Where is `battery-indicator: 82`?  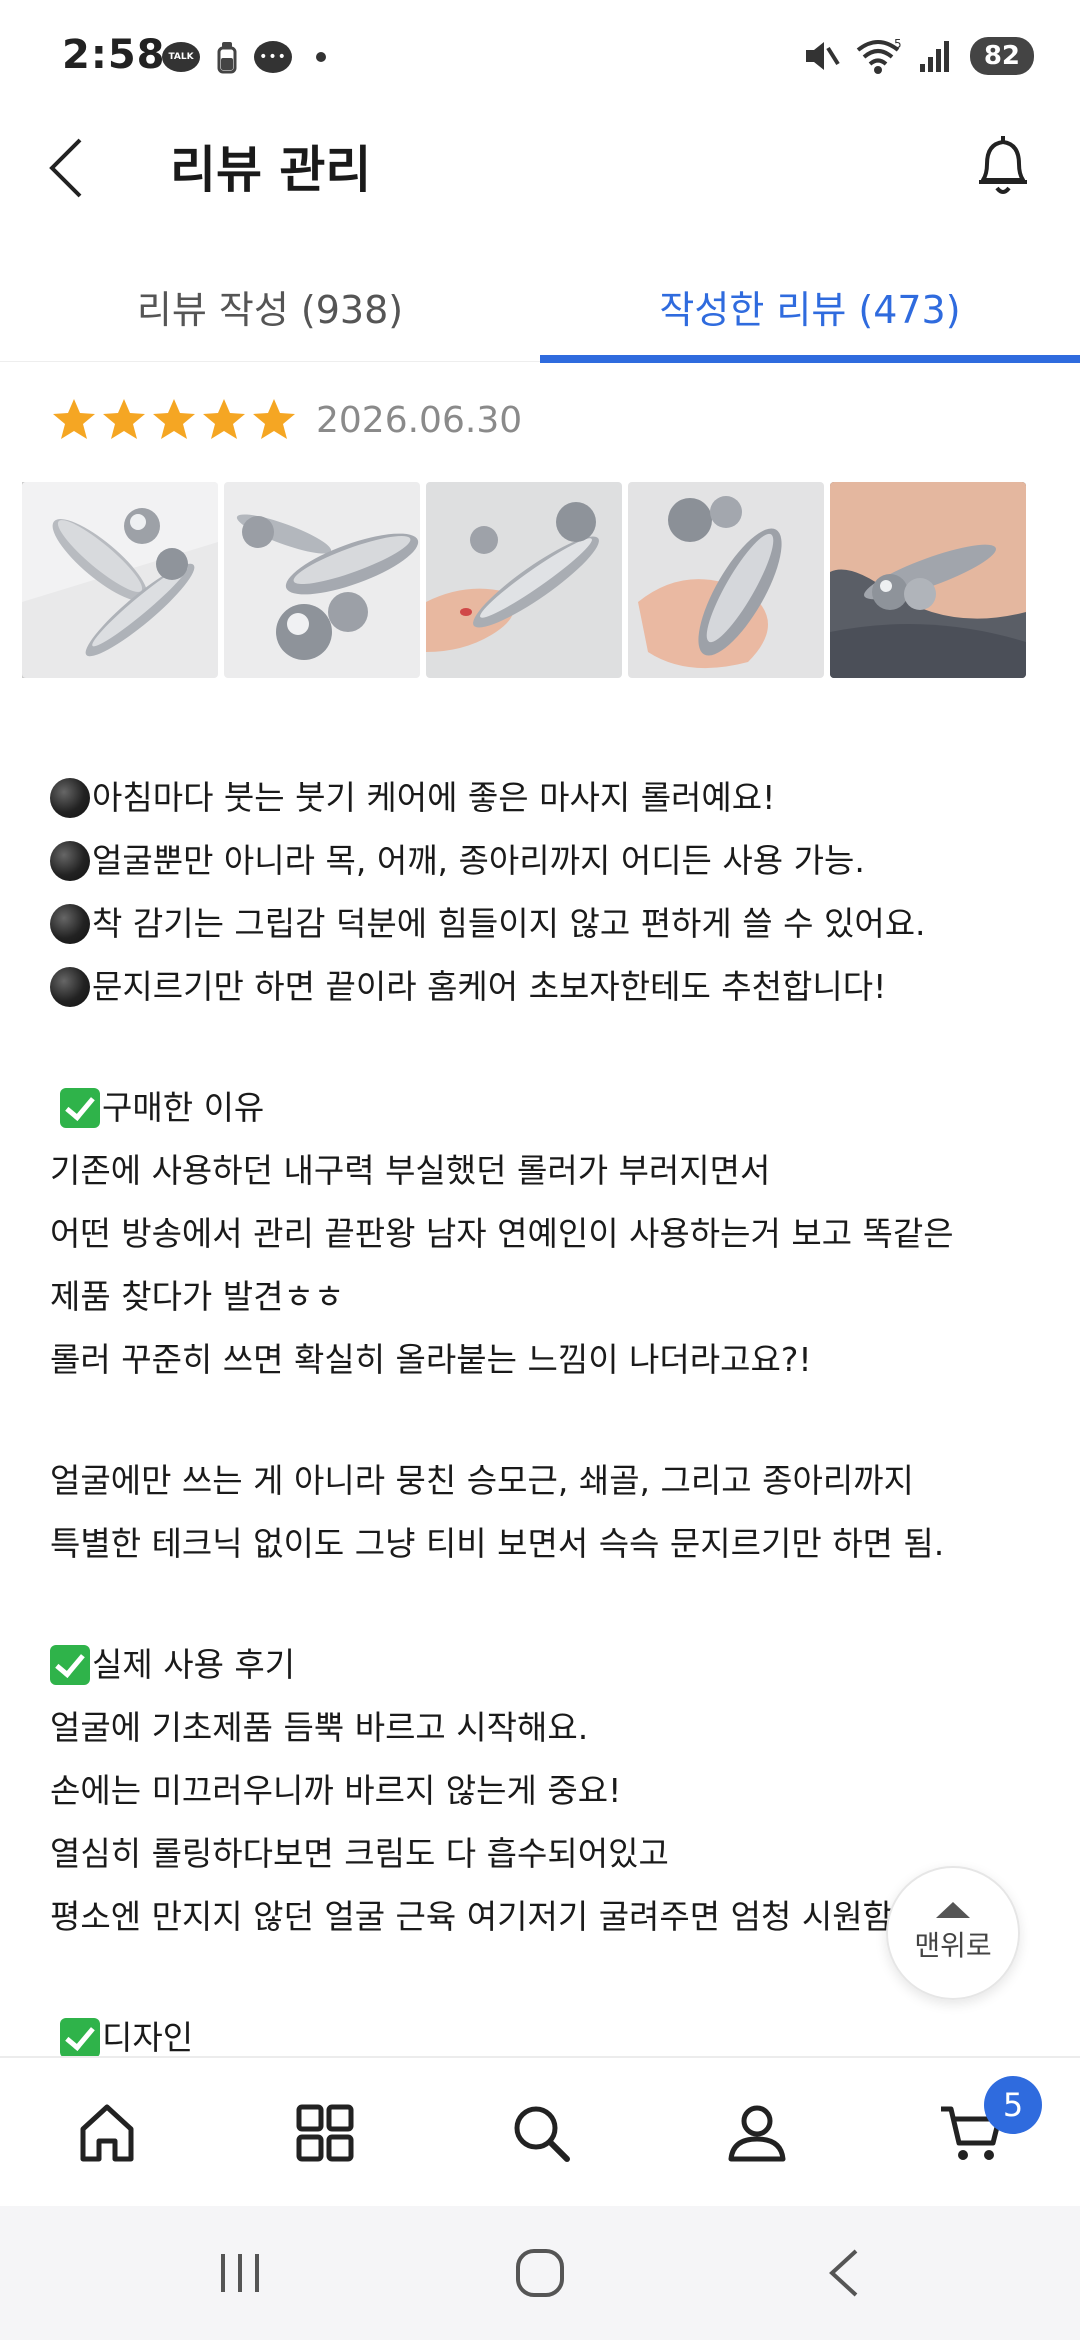
battery-indicator: 82 is located at coordinates (1001, 56).